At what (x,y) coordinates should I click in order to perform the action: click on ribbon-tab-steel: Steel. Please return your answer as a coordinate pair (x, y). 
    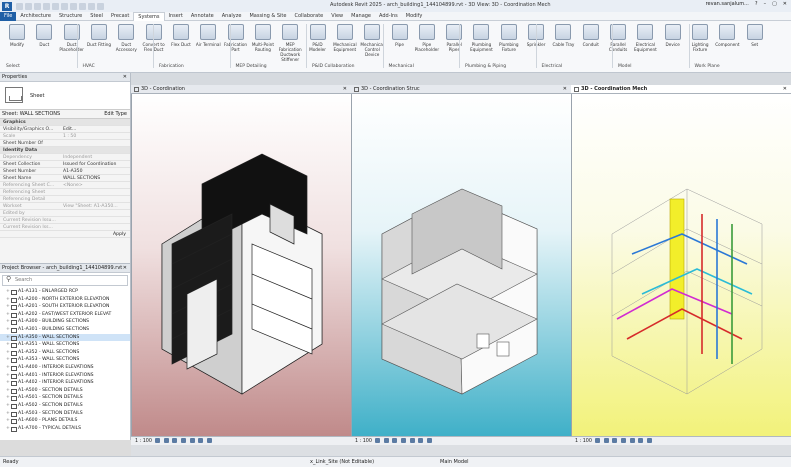
    Looking at the image, I should click on (96, 16).